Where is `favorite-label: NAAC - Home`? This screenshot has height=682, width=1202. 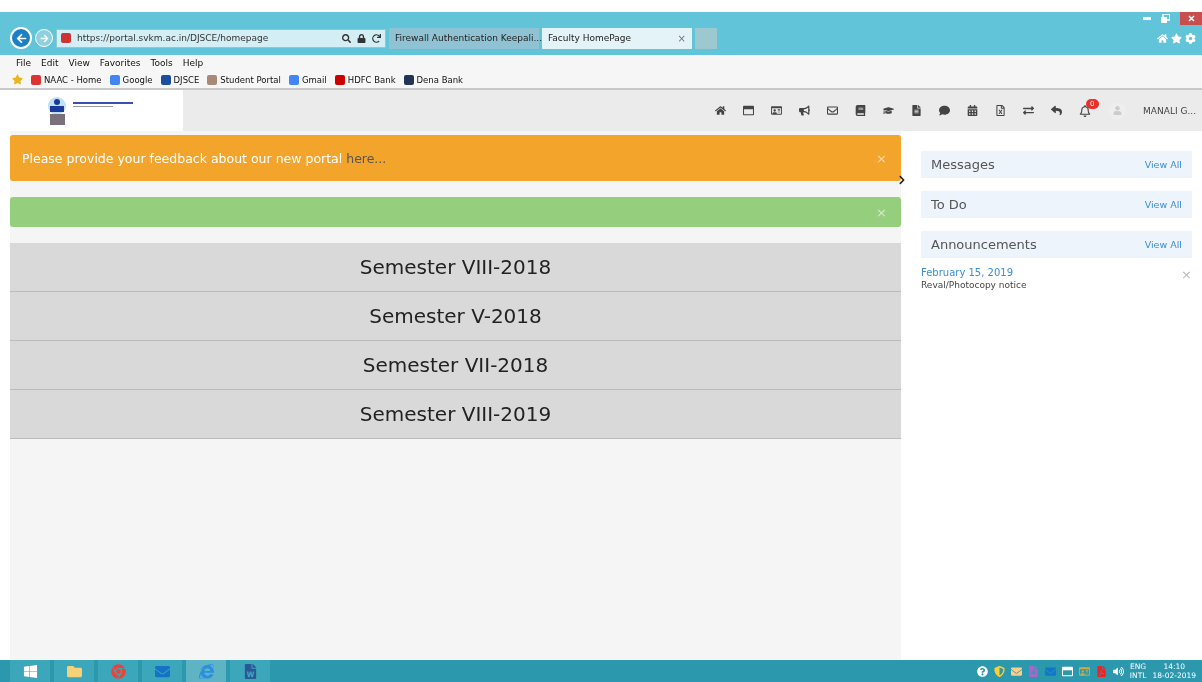 favorite-label: NAAC - Home is located at coordinates (73, 79).